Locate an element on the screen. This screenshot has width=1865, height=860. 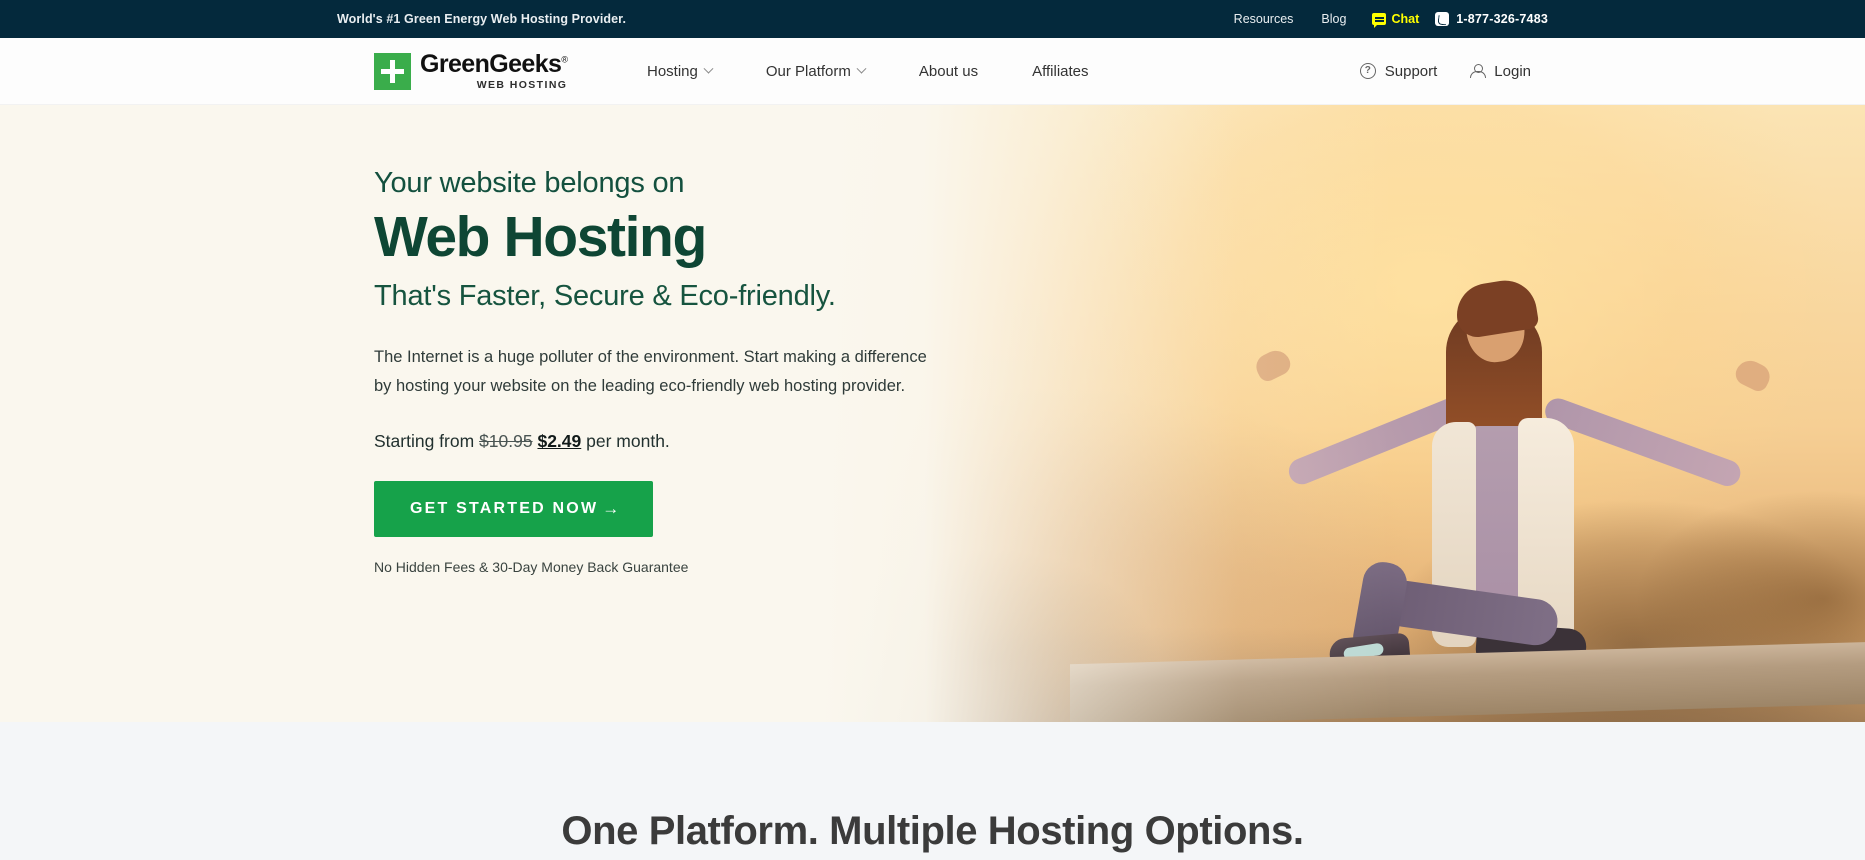
chat-bubble-icon is located at coordinates (1379, 20).